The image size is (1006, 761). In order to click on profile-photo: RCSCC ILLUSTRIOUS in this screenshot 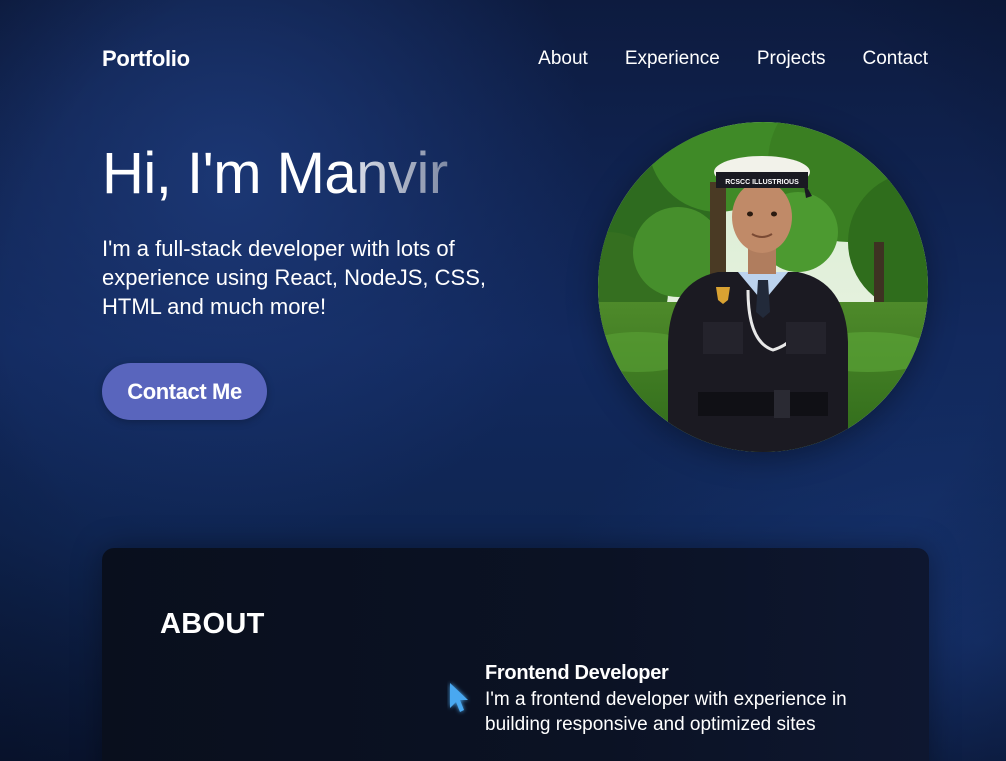, I will do `click(763, 287)`.